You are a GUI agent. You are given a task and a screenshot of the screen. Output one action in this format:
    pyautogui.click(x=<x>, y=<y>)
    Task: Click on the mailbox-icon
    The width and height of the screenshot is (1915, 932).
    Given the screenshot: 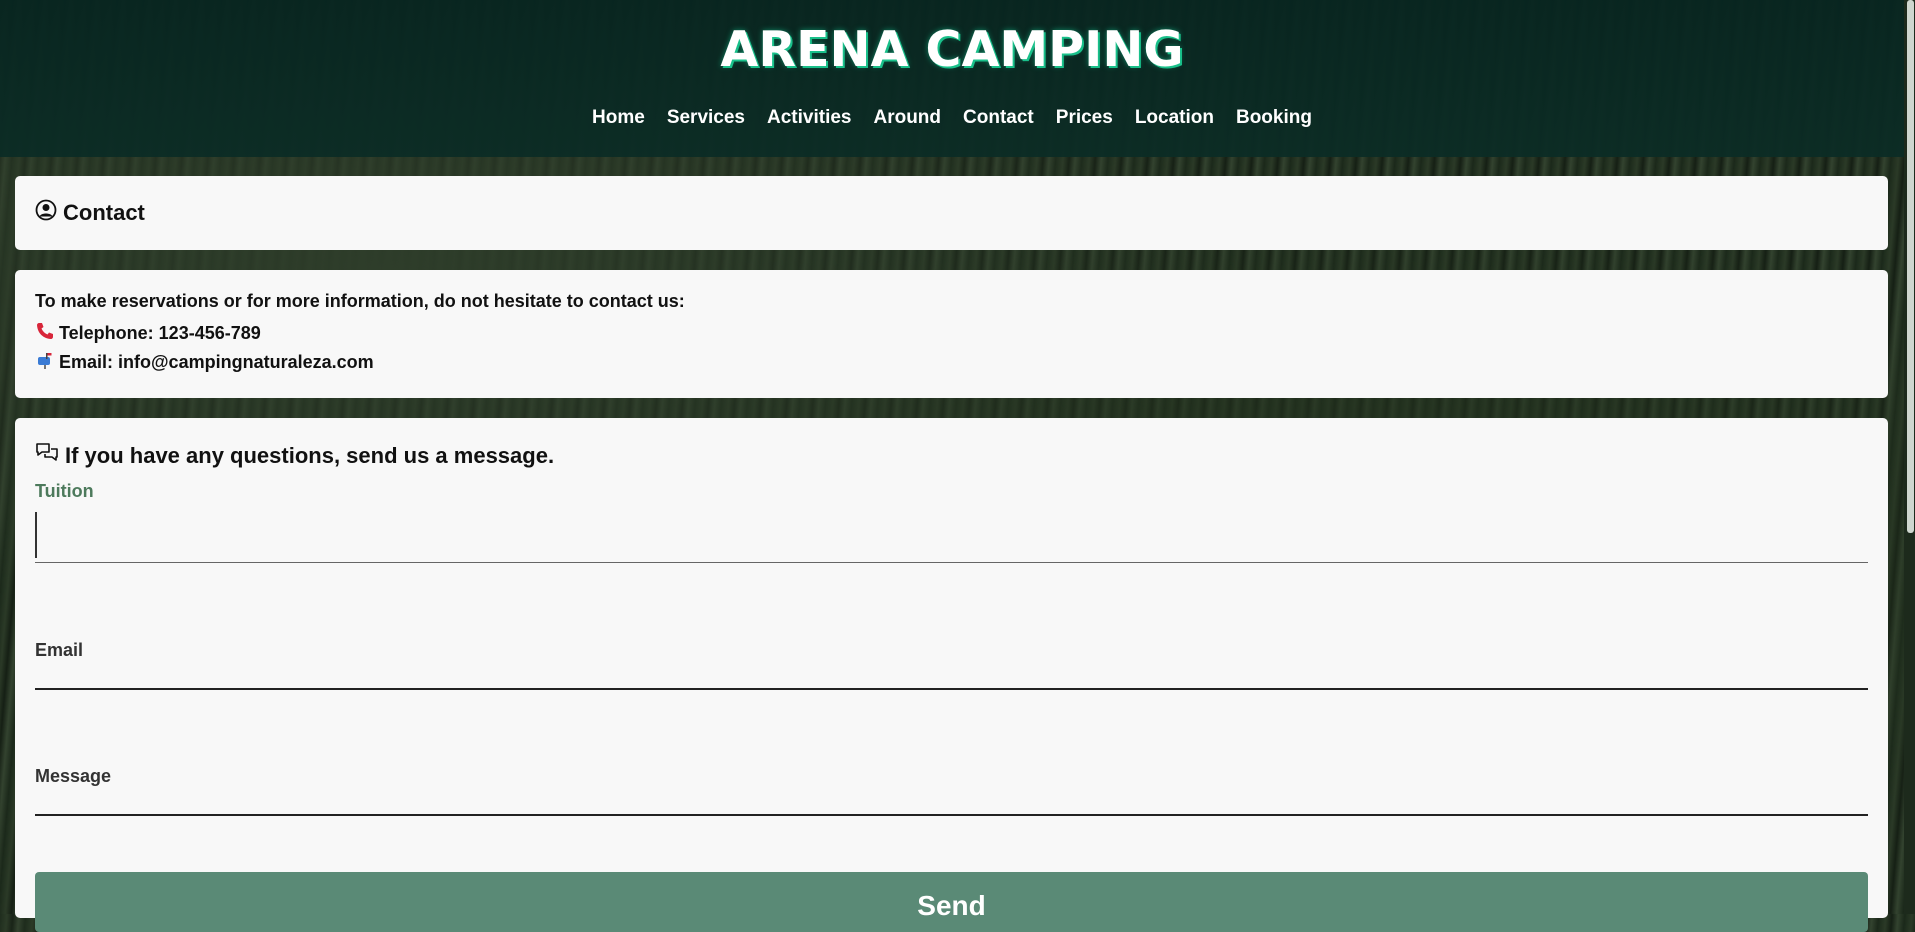 What is the action you would take?
    pyautogui.click(x=45, y=362)
    